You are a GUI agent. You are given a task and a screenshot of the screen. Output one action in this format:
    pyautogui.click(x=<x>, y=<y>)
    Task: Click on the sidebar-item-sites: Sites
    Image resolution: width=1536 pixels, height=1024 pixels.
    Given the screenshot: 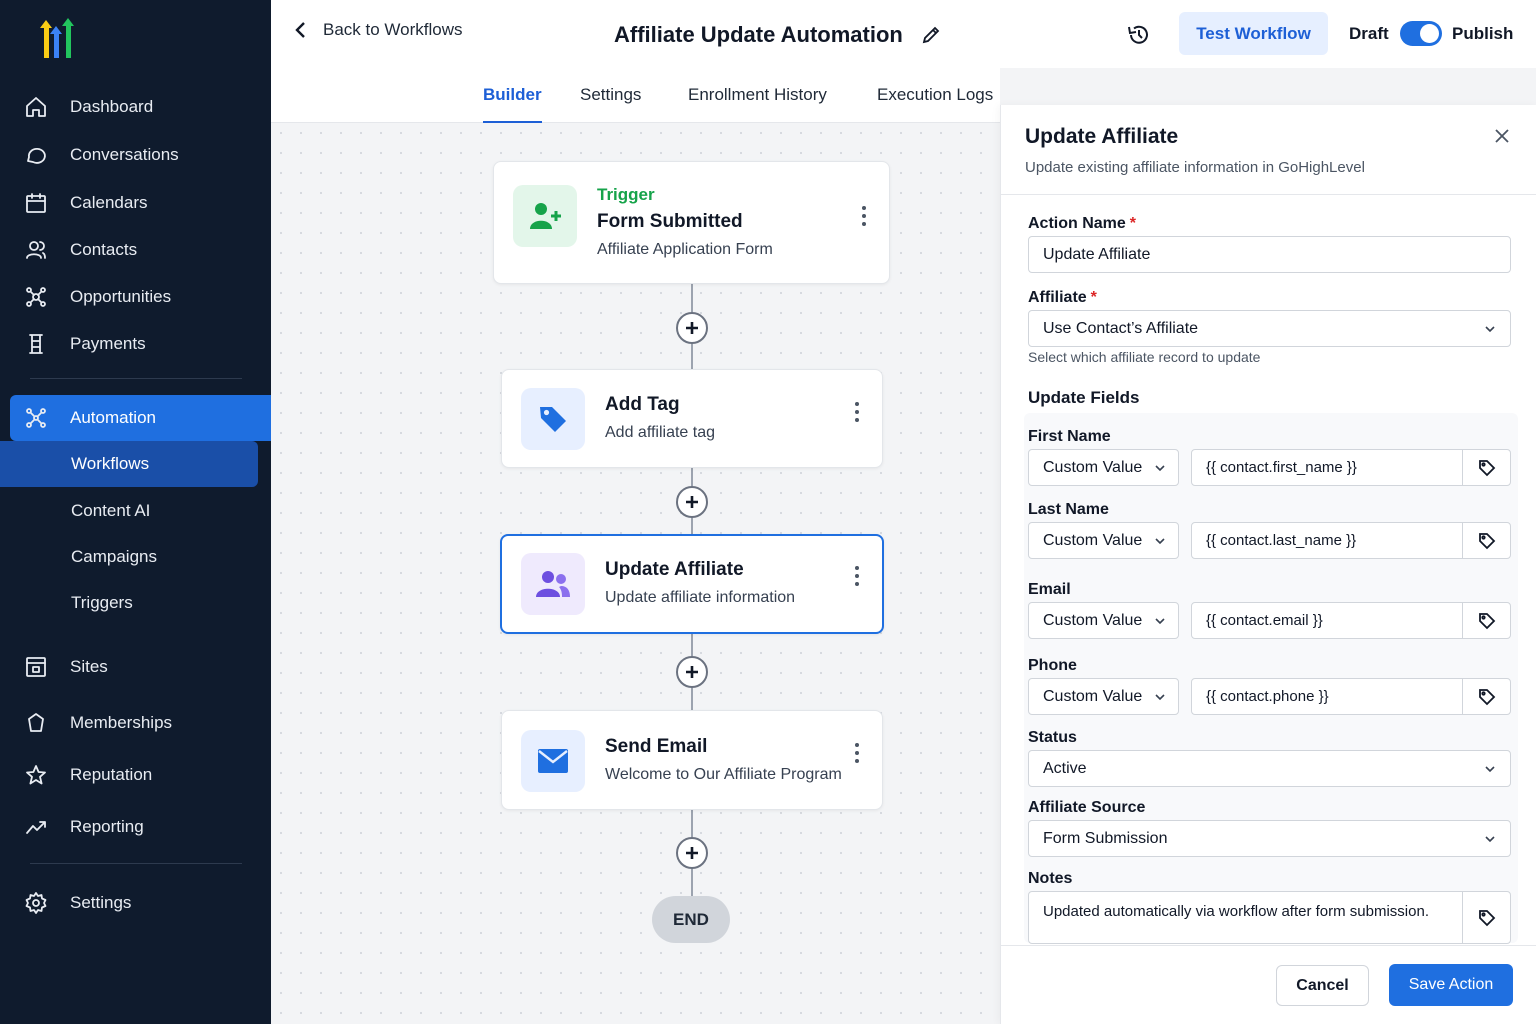 What is the action you would take?
    pyautogui.click(x=135, y=667)
    